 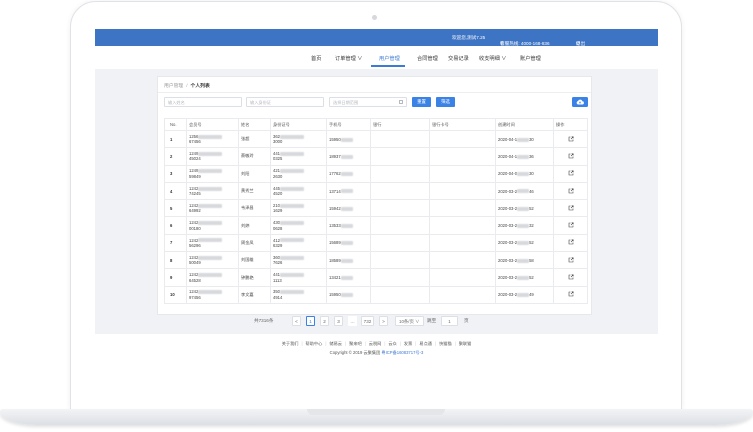 I want to click on row-no: 9, so click(x=175, y=277).